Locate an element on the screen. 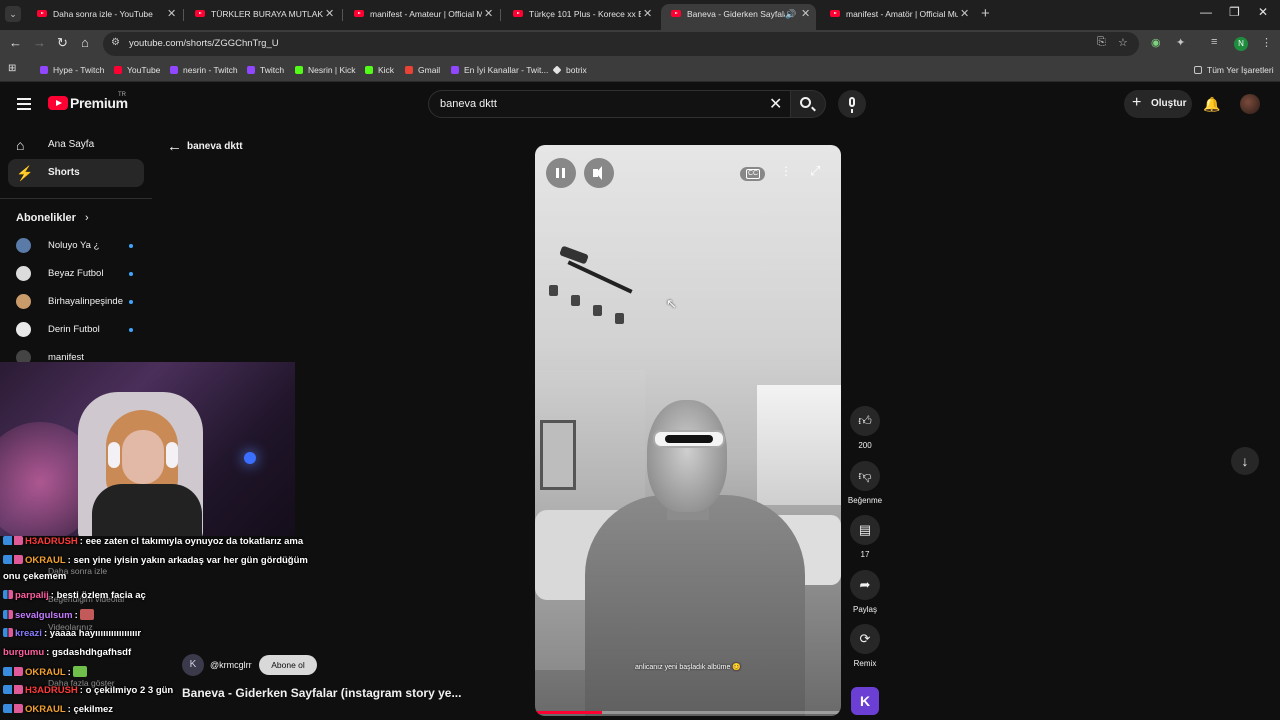  like-button: 👍︎ 200 is located at coordinates (865, 428).